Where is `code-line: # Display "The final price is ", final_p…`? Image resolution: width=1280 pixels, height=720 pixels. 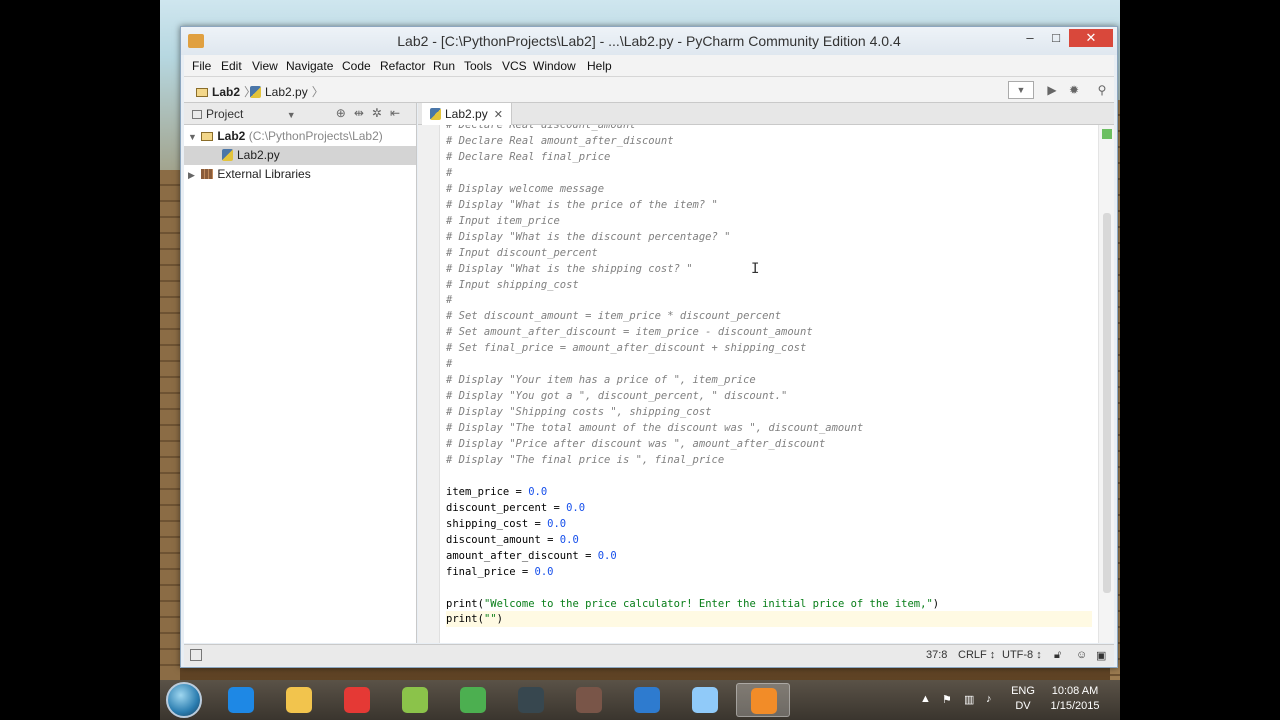 code-line: # Display "The final price is ", final_p… is located at coordinates (585, 460).